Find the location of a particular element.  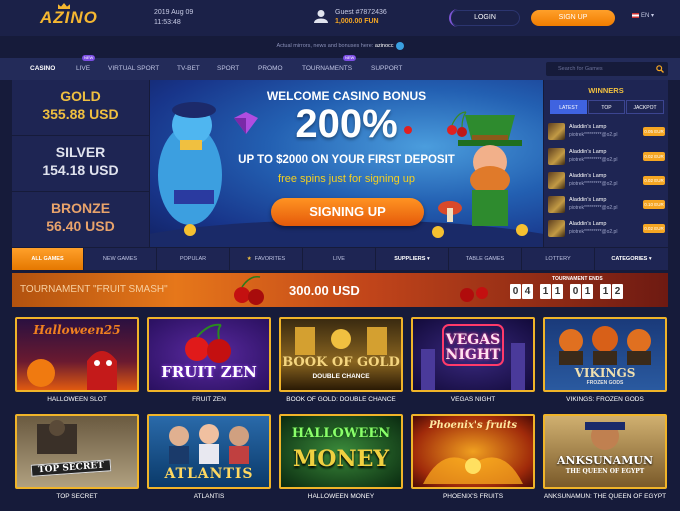

game-card: TOP SECRET TOP SECRET is located at coordinates (77, 457).